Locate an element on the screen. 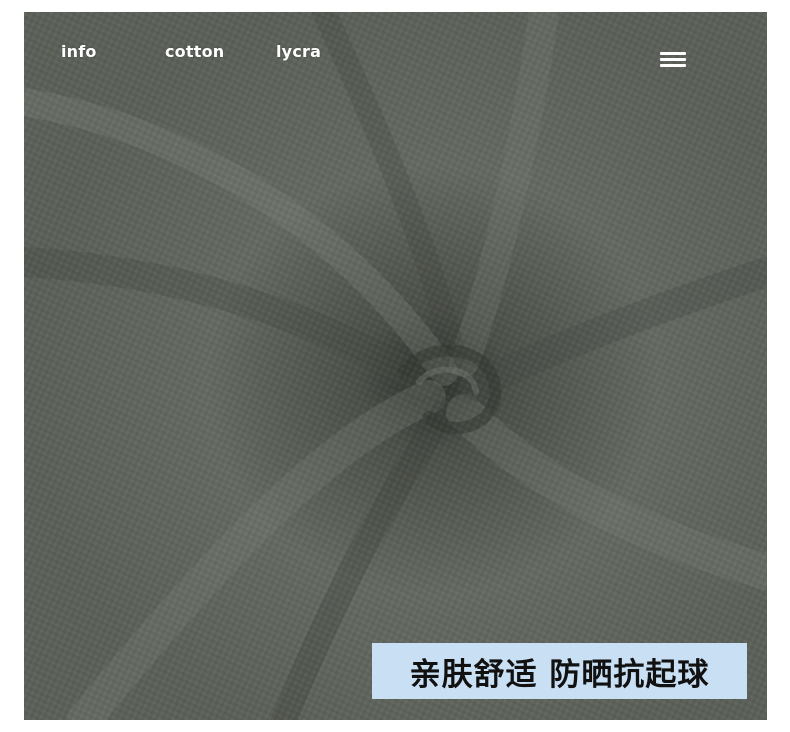 This screenshot has width=790, height=732. feature-caption-box: 亲肤舒适 防晒抗起球 is located at coordinates (559, 671).